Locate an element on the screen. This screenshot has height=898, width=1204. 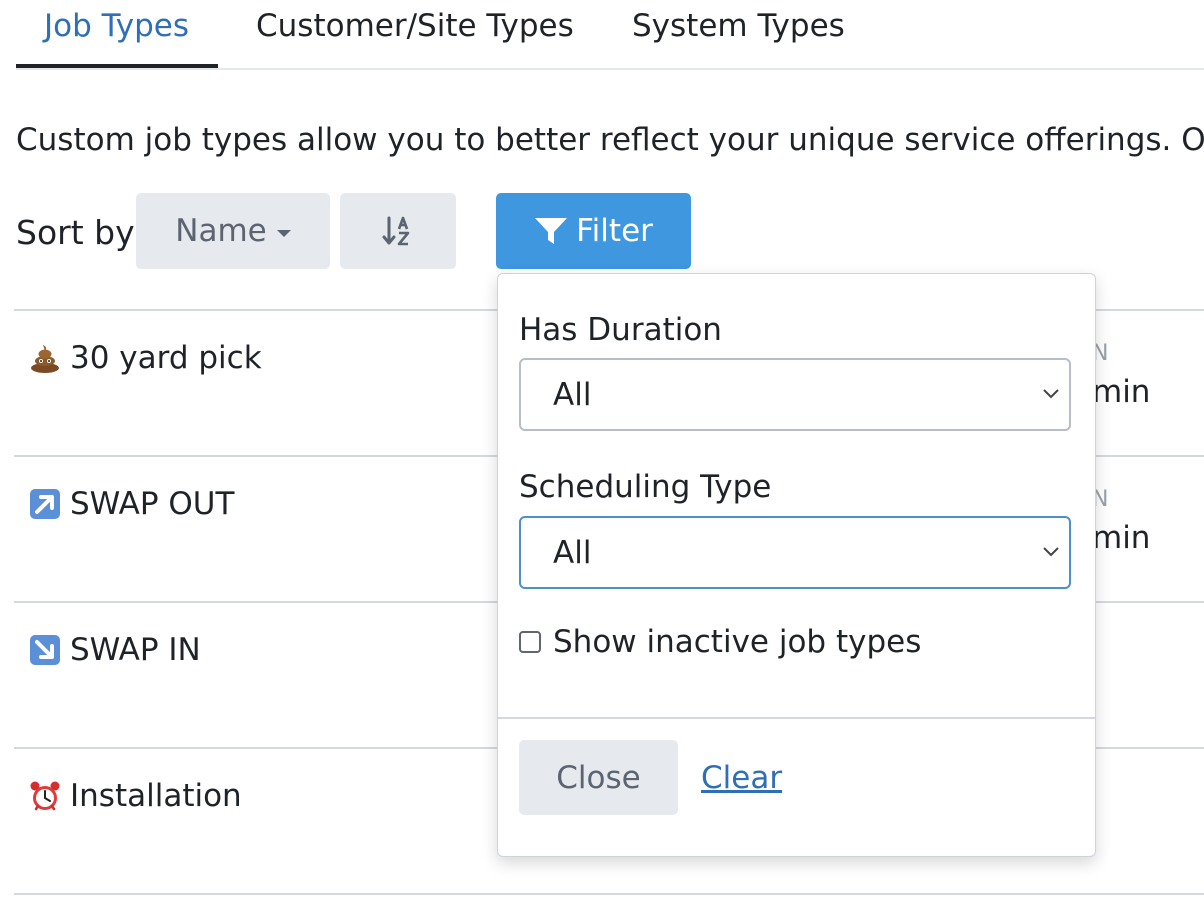
tab-customer-site-types: Customer/Site Types is located at coordinates (415, 33).